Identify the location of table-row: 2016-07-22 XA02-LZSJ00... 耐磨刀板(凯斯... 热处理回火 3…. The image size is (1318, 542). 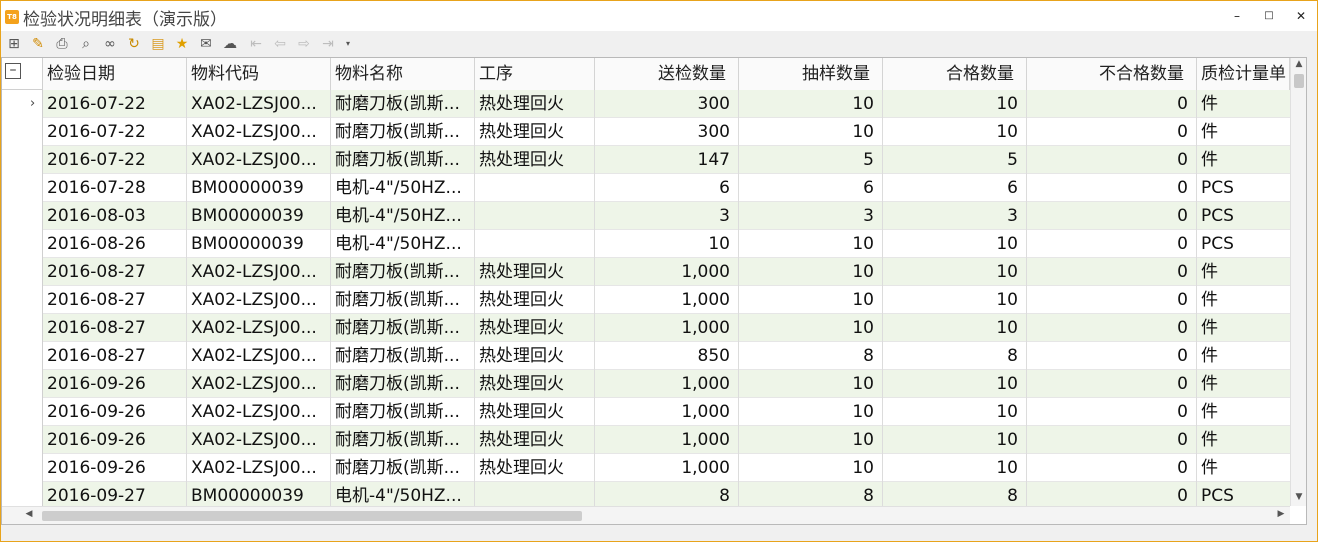
(646, 132).